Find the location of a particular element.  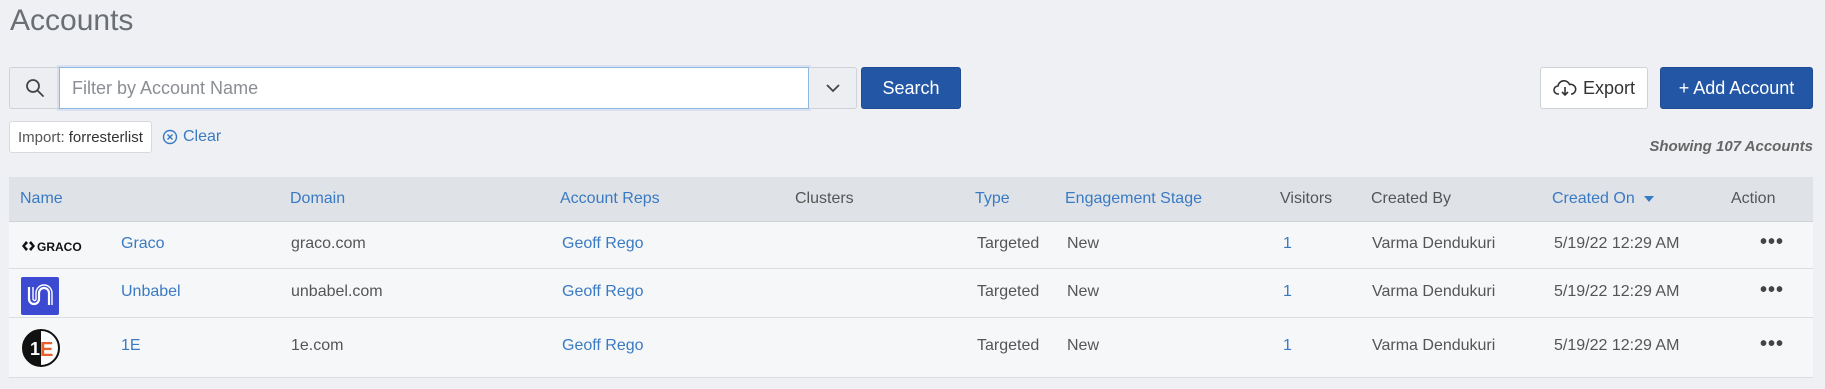

clear-filter-link: Clear is located at coordinates (191, 137).